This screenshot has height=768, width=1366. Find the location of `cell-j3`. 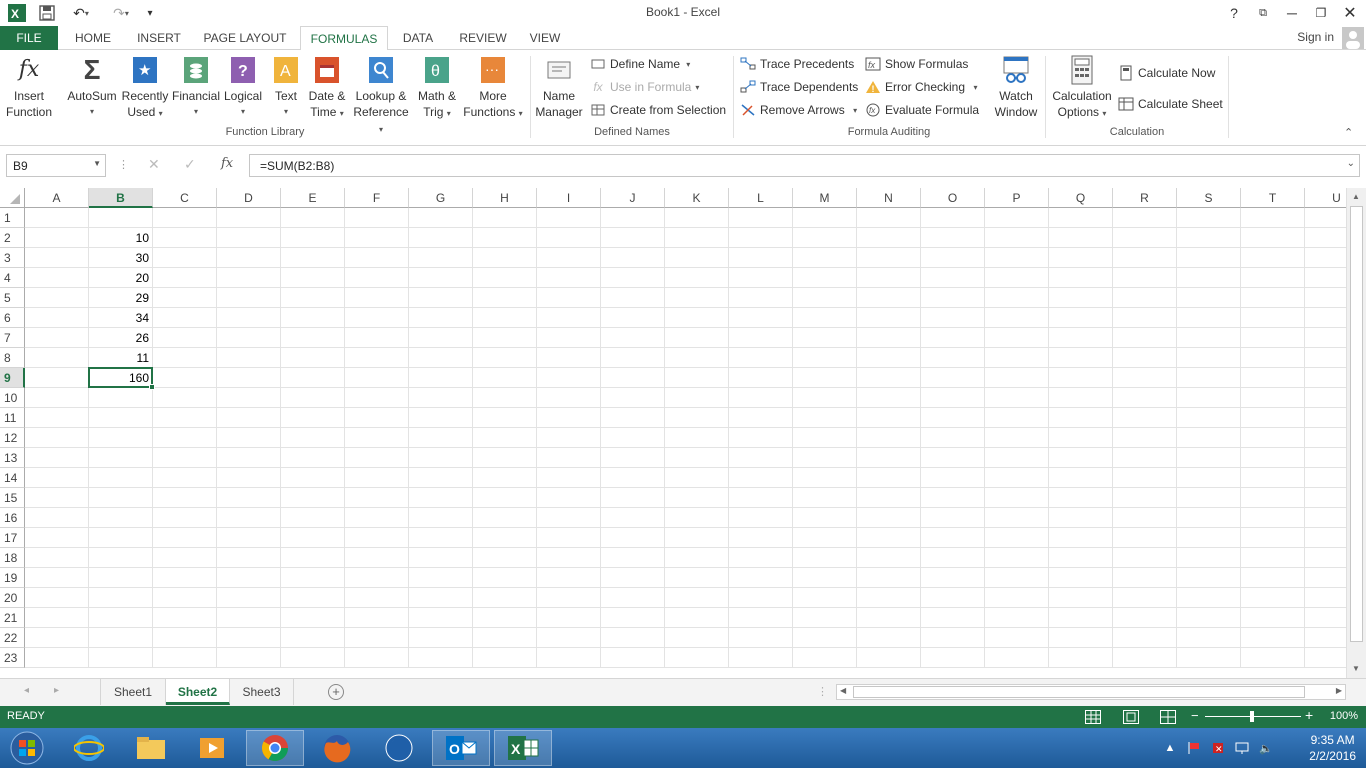

cell-j3 is located at coordinates (633, 258).